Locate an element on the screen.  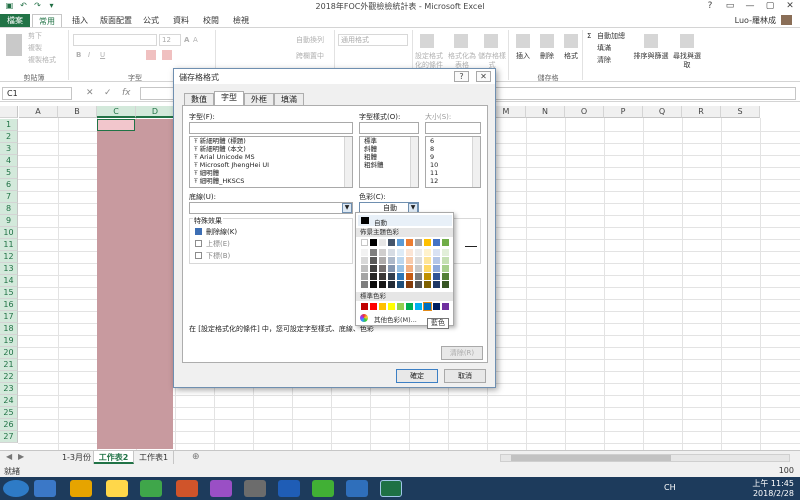
tab-review: 校閱 is located at coordinates (211, 20).